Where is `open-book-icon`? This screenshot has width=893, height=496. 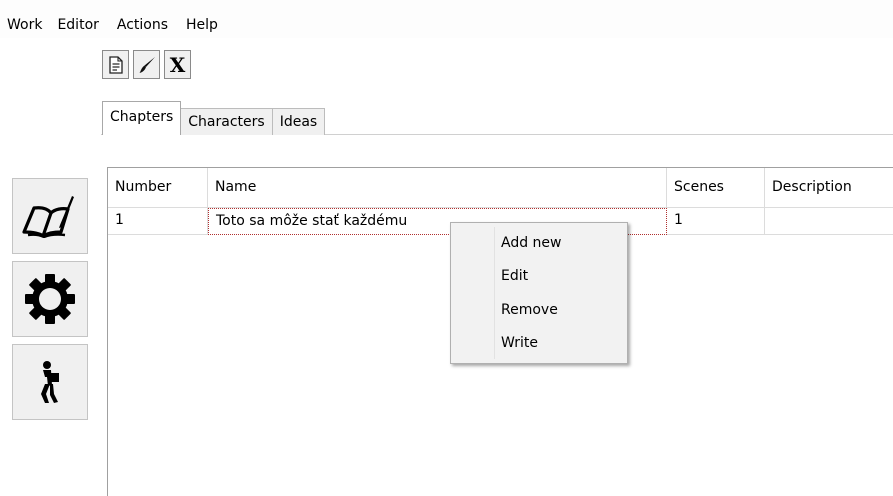
open-book-icon is located at coordinates (48, 217).